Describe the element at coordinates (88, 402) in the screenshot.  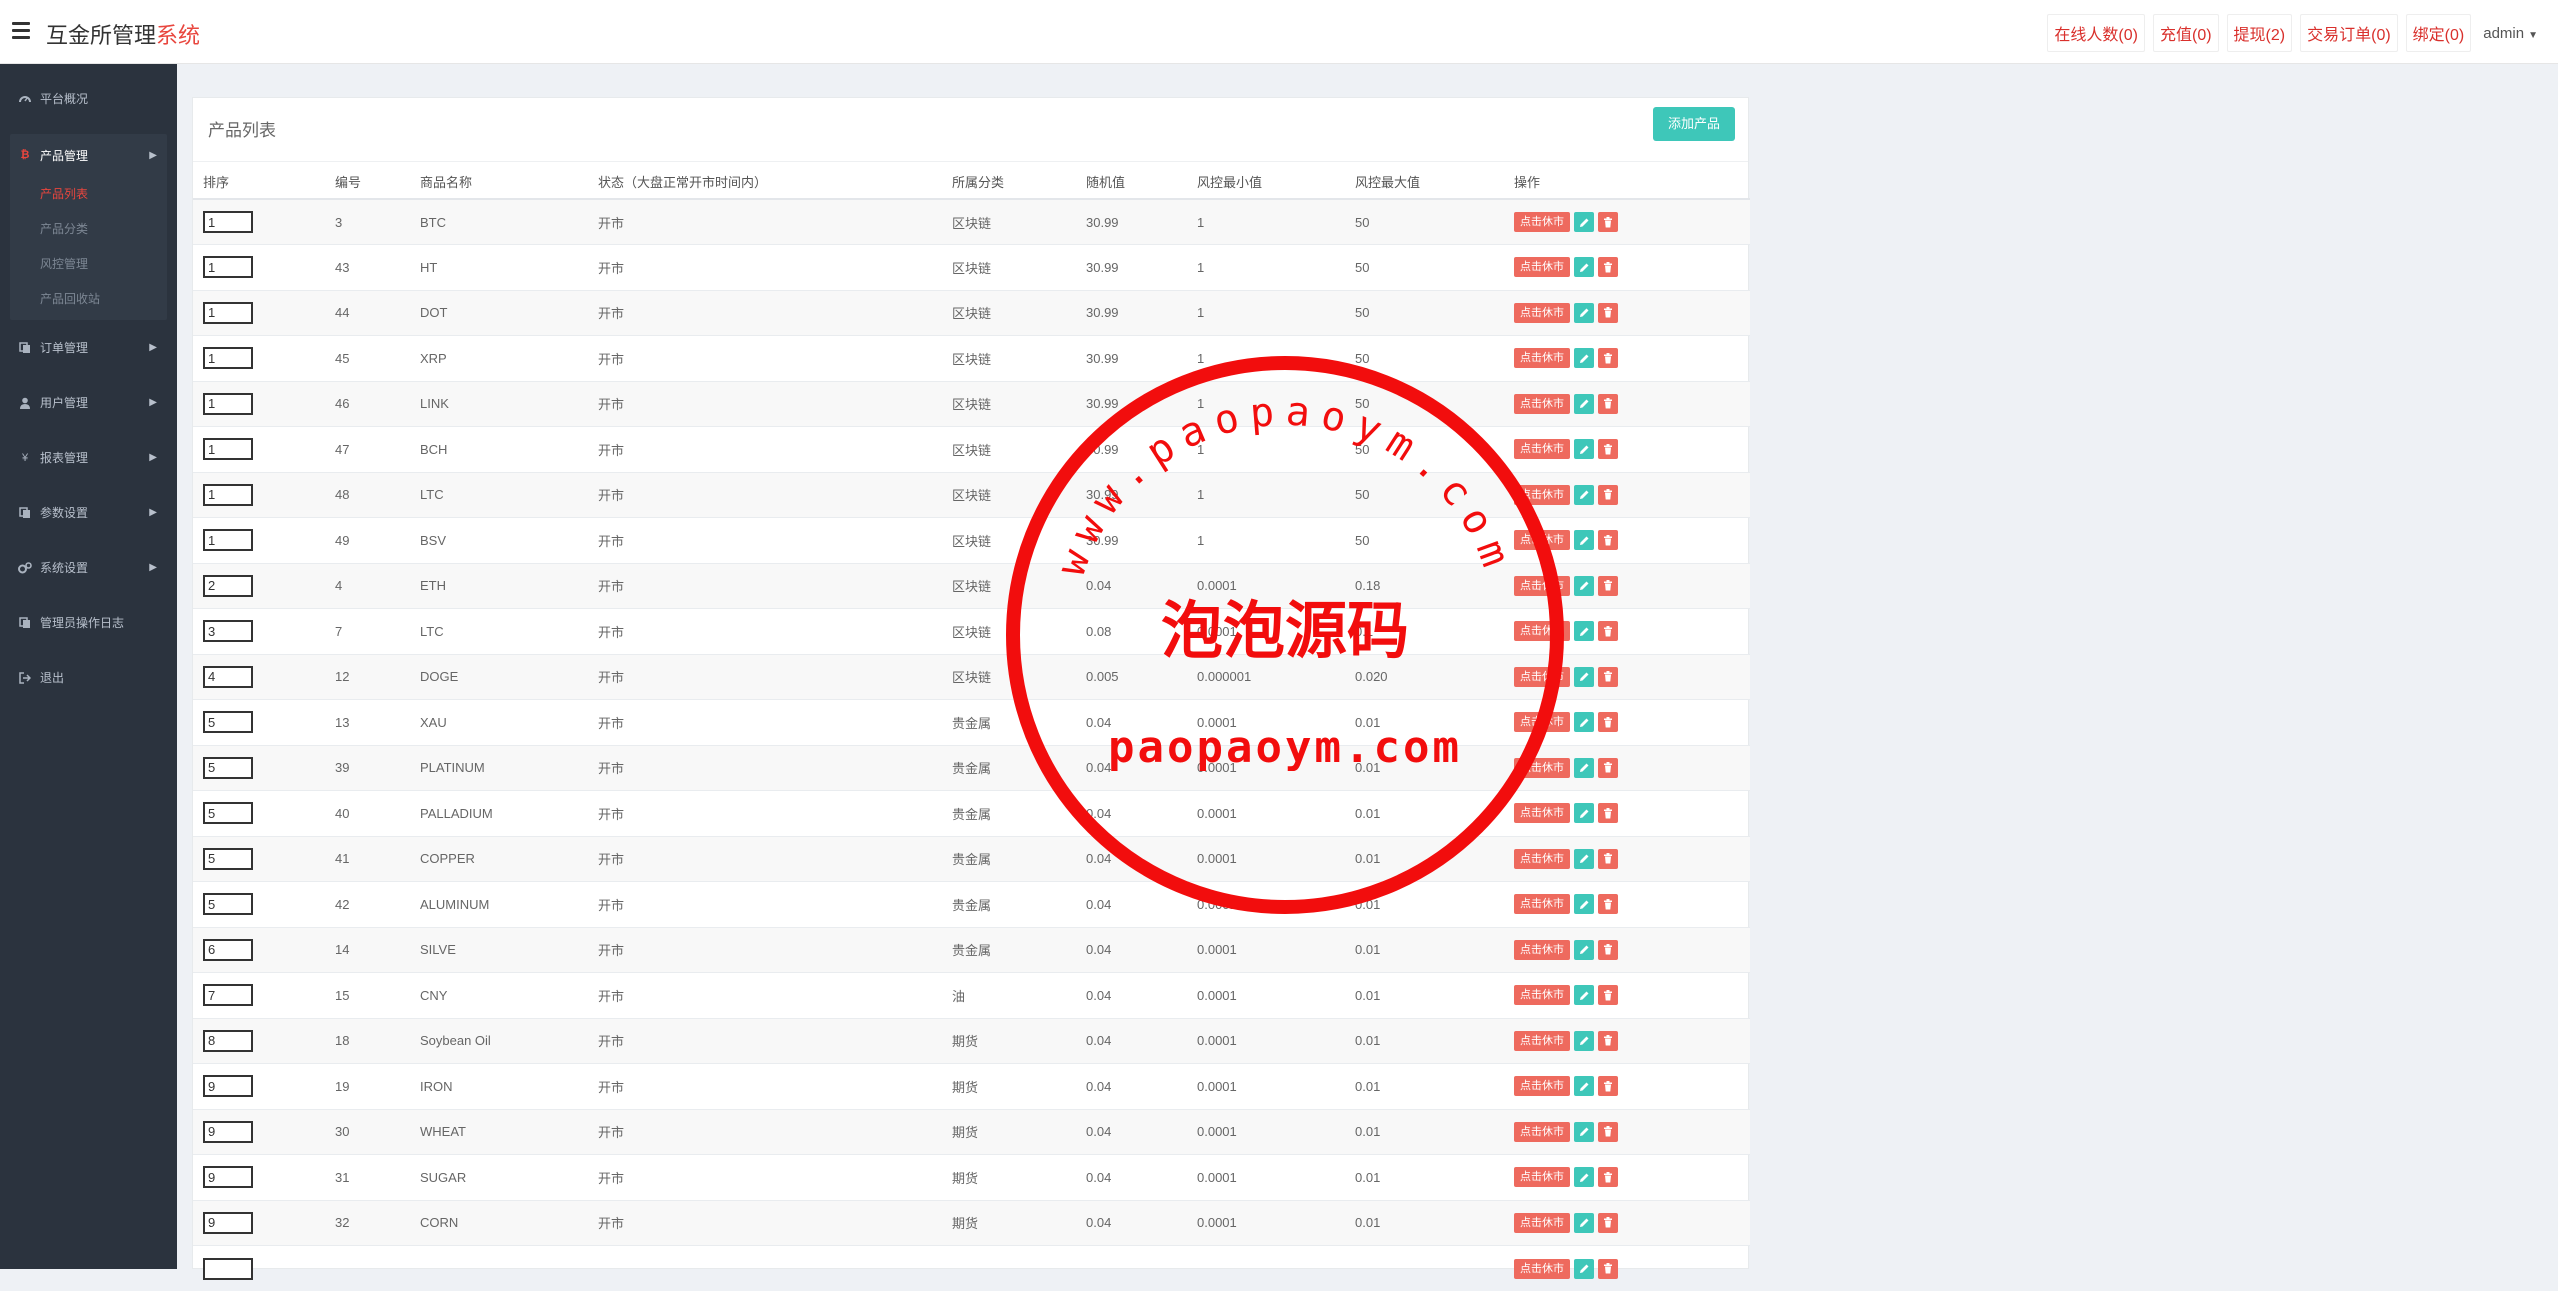
I see `sidebar-item-users: 用户管理 ▶` at that location.